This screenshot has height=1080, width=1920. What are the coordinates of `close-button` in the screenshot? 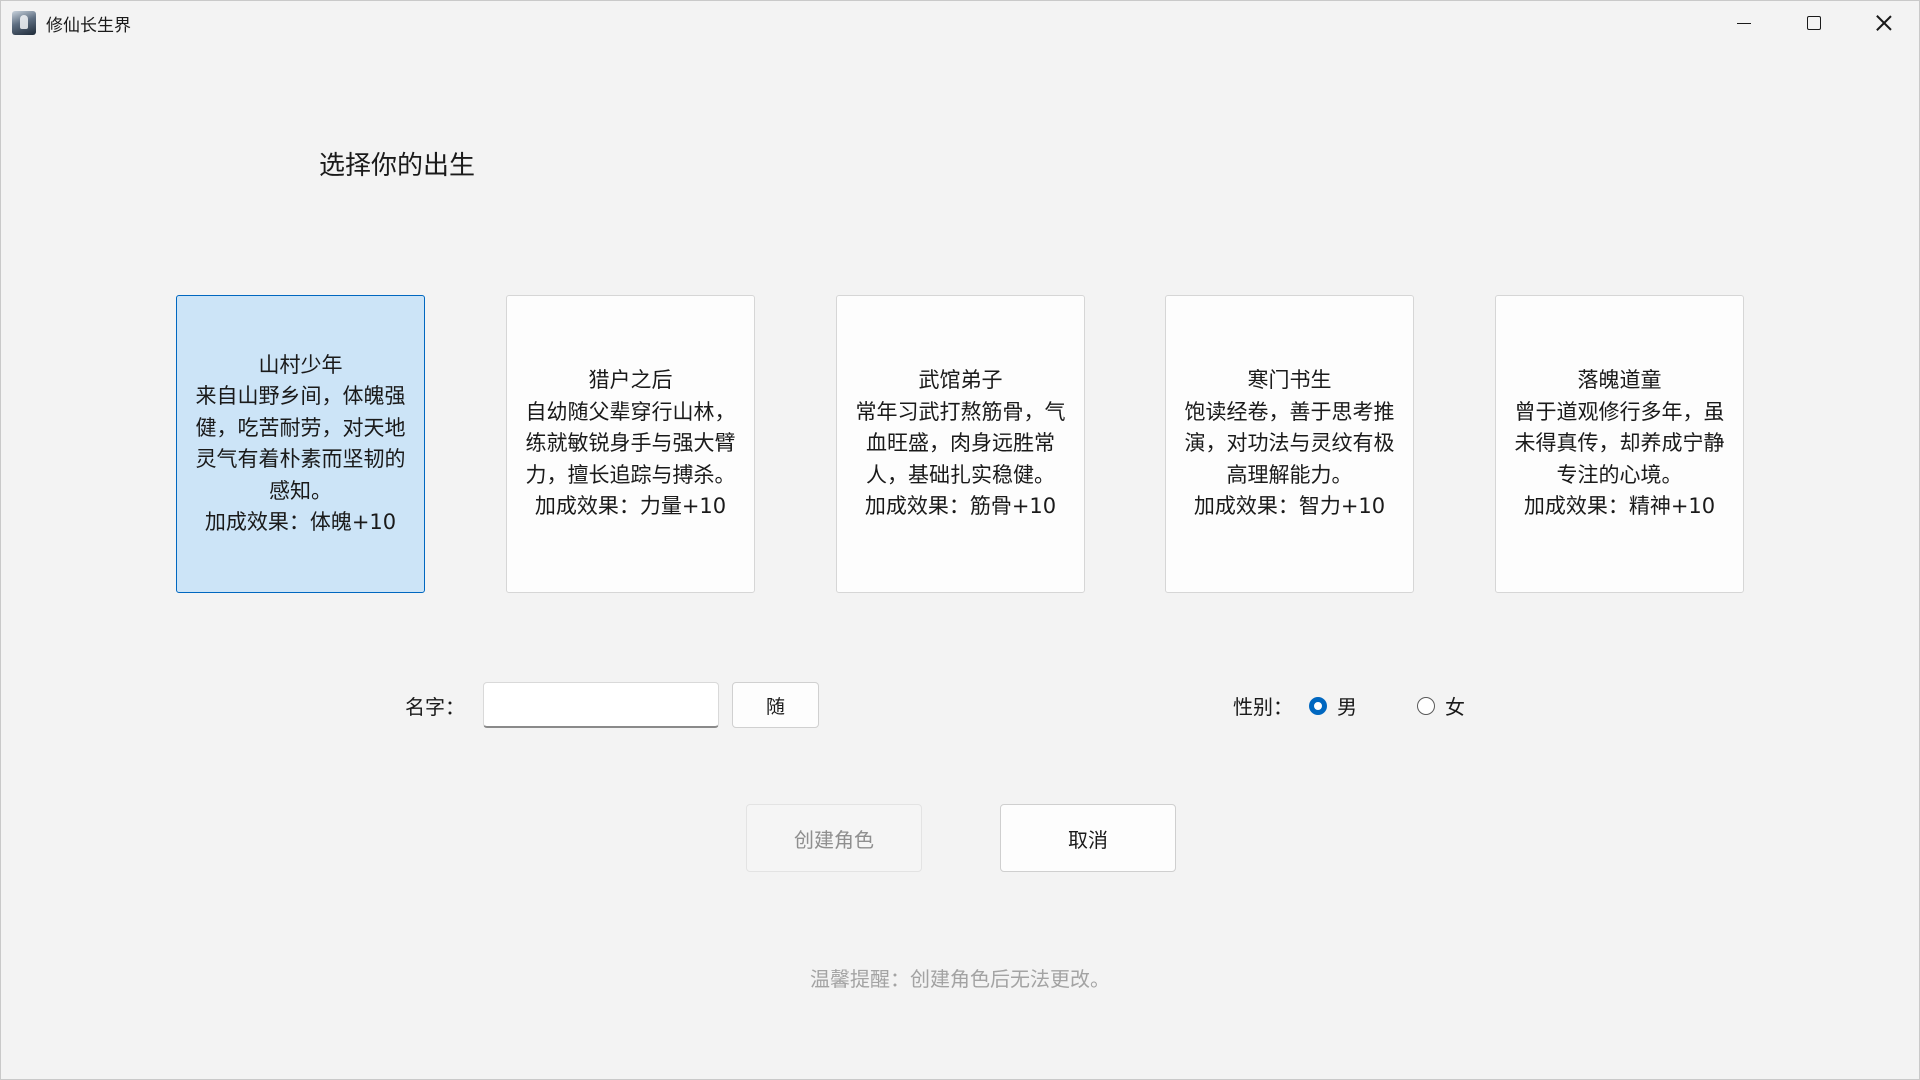 It's located at (1884, 23).